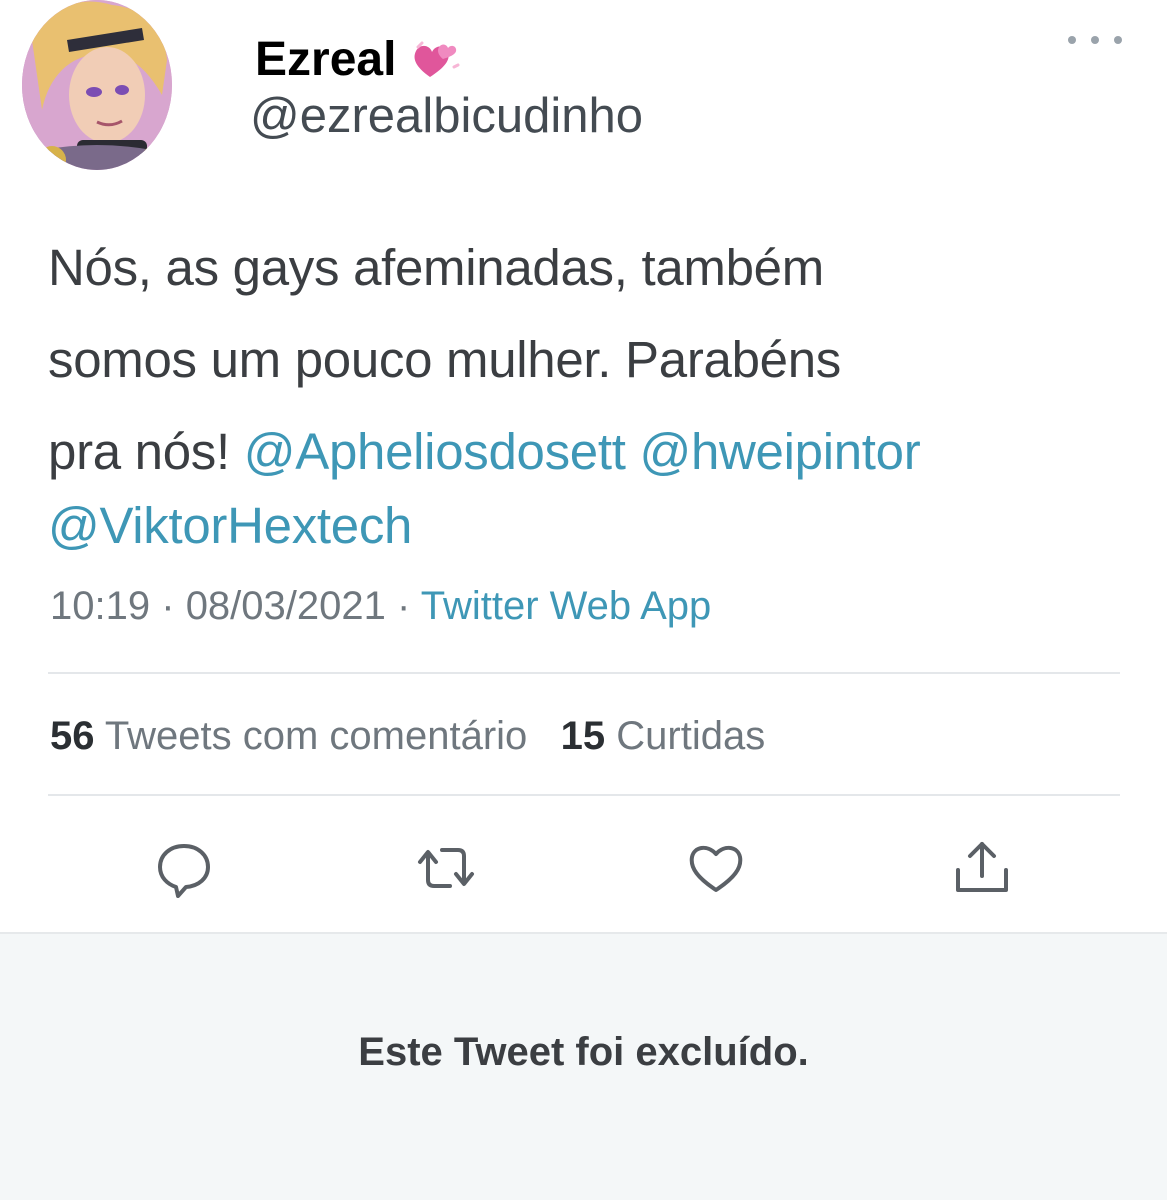 This screenshot has height=1200, width=1167. Describe the element at coordinates (446, 116) in the screenshot. I see `author-username: @ezrealbicudinho` at that location.